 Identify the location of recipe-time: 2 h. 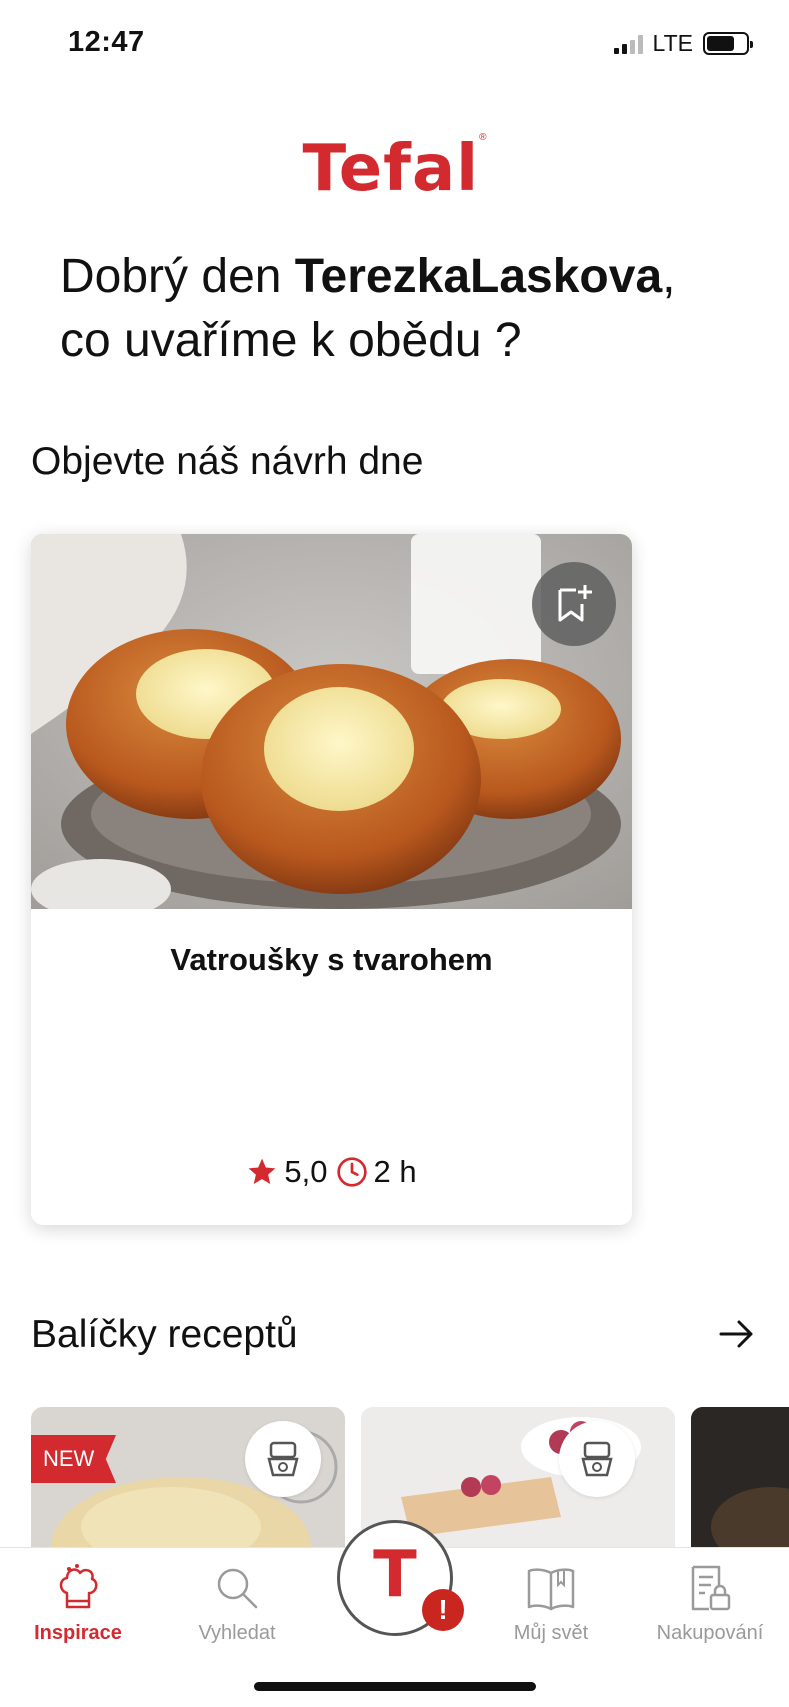
(376, 1172).